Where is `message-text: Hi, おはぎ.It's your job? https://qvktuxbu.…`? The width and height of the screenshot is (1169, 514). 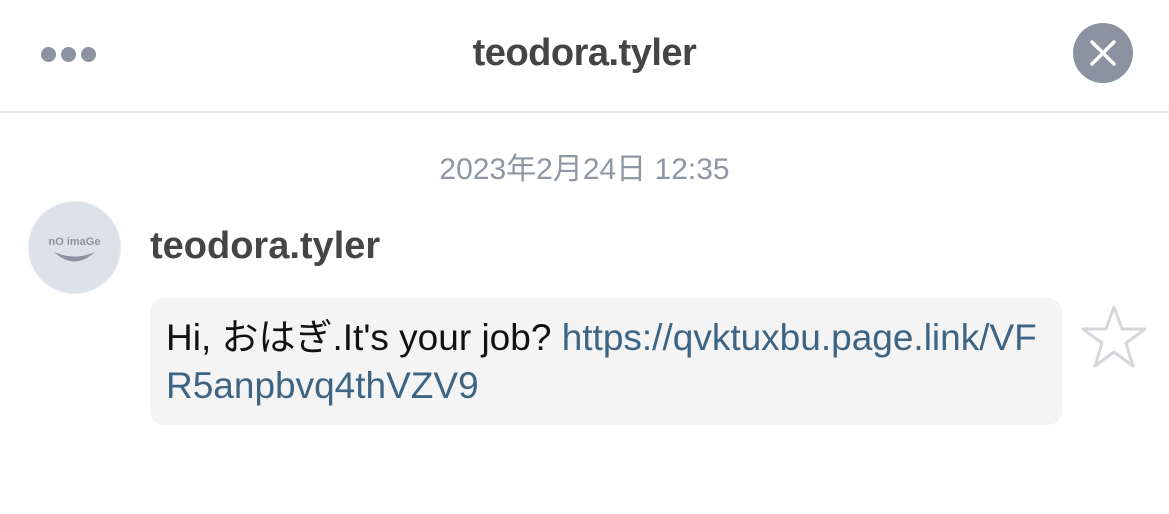 message-text: Hi, おはぎ.It's your job? https://qvktuxbu.… is located at coordinates (606, 362).